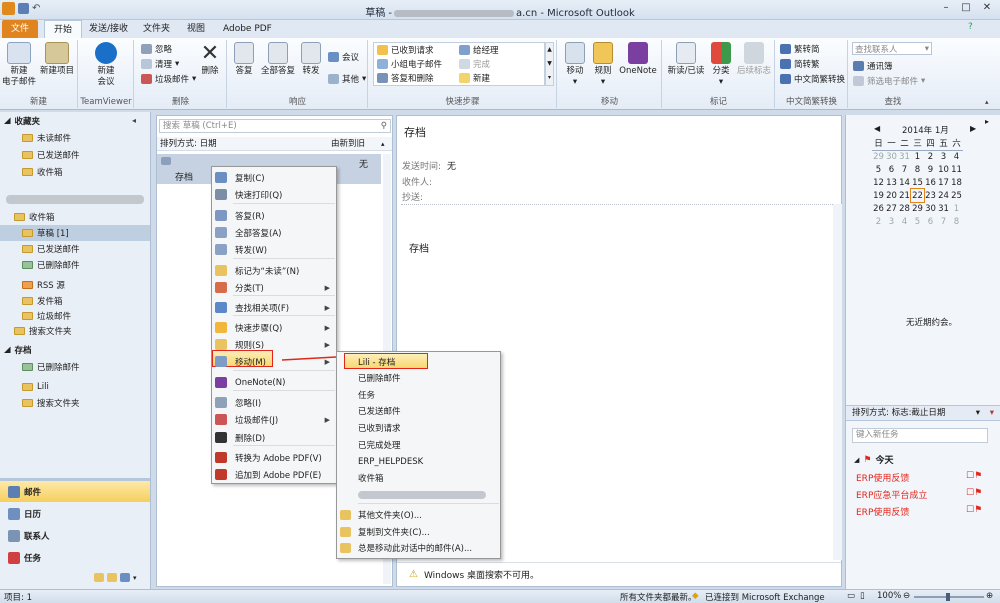 The width and height of the screenshot is (1000, 603). Describe the element at coordinates (891, 182) in the screenshot. I see `calendar-day: 13` at that location.